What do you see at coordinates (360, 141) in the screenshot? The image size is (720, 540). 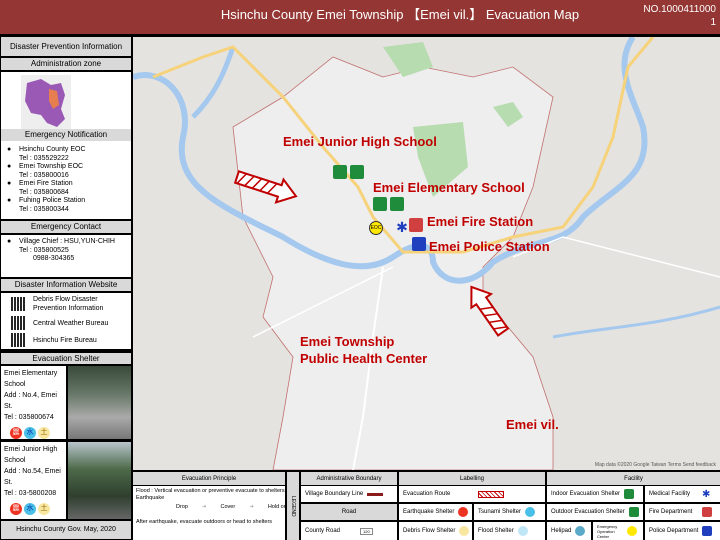 I see `label-junior-high-school: Emei Junior High School` at bounding box center [360, 141].